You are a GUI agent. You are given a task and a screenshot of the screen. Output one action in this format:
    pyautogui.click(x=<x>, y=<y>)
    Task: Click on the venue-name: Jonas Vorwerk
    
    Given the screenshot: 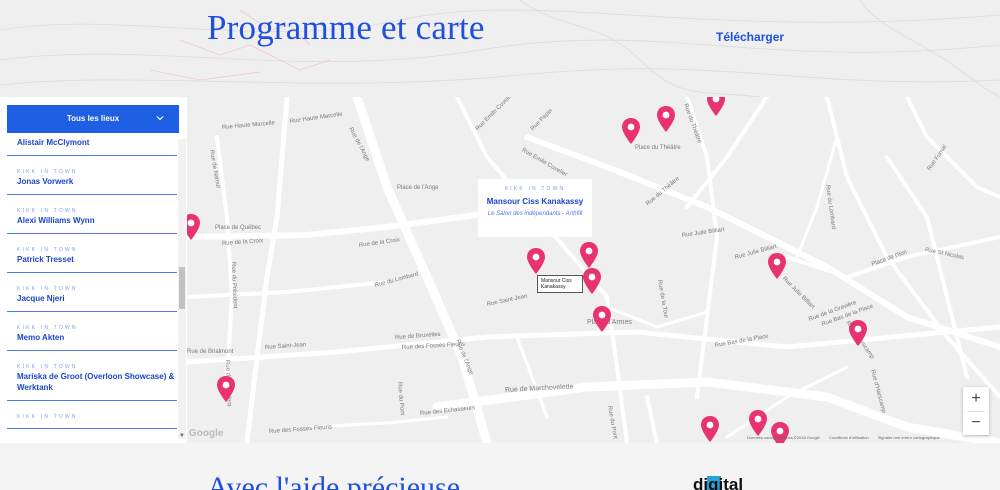 What is the action you would take?
    pyautogui.click(x=45, y=181)
    